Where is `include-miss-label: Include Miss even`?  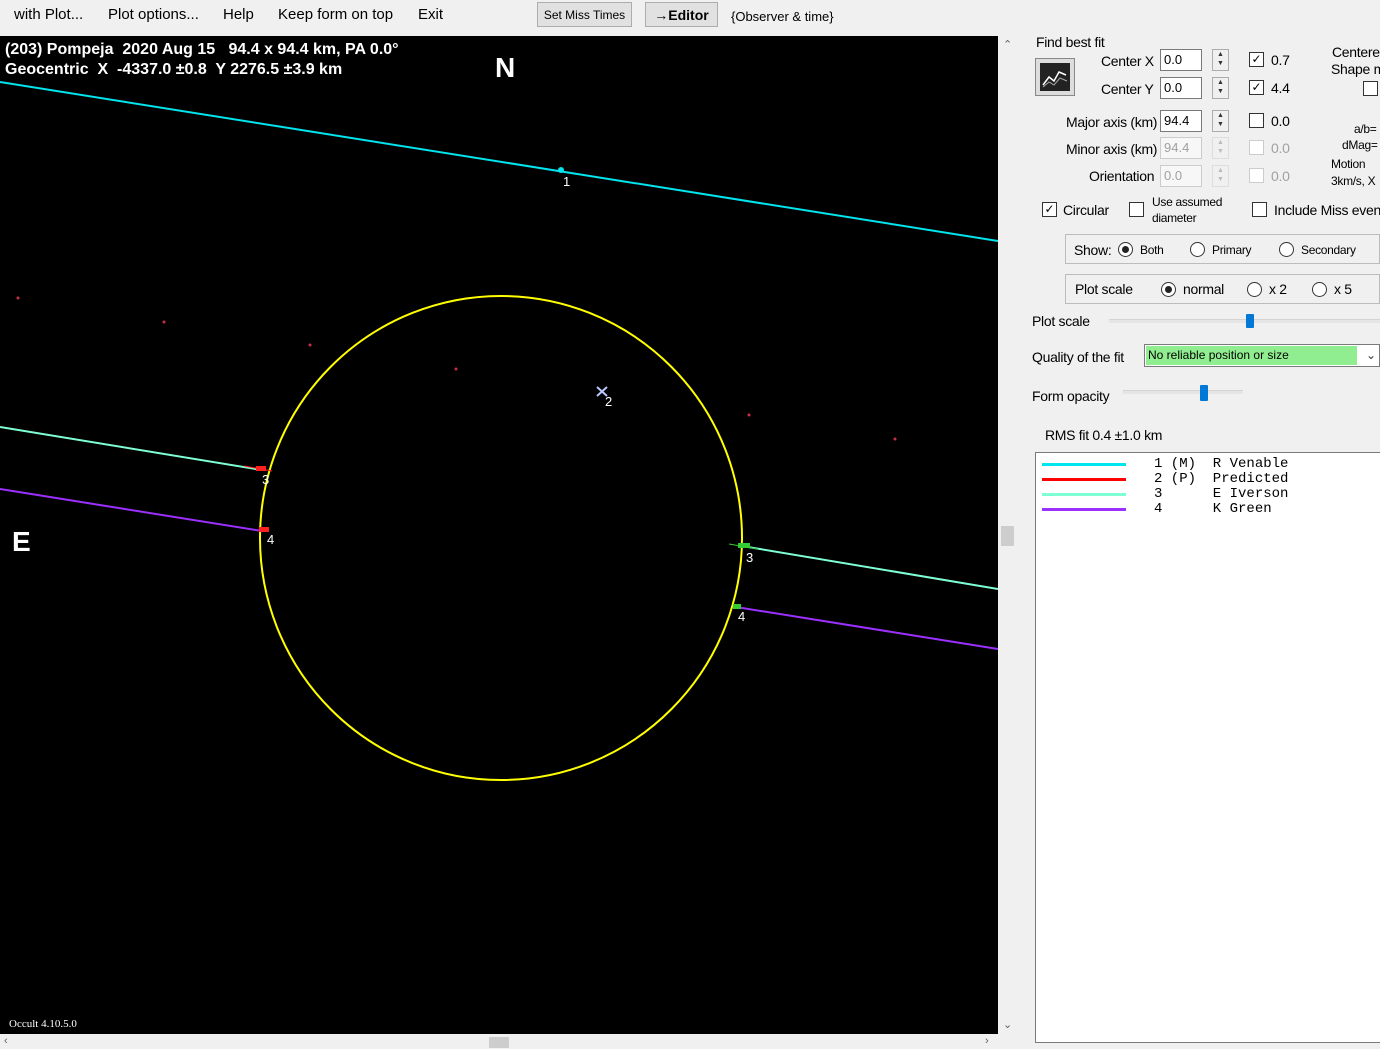
include-miss-label: Include Miss even is located at coordinates (1327, 210).